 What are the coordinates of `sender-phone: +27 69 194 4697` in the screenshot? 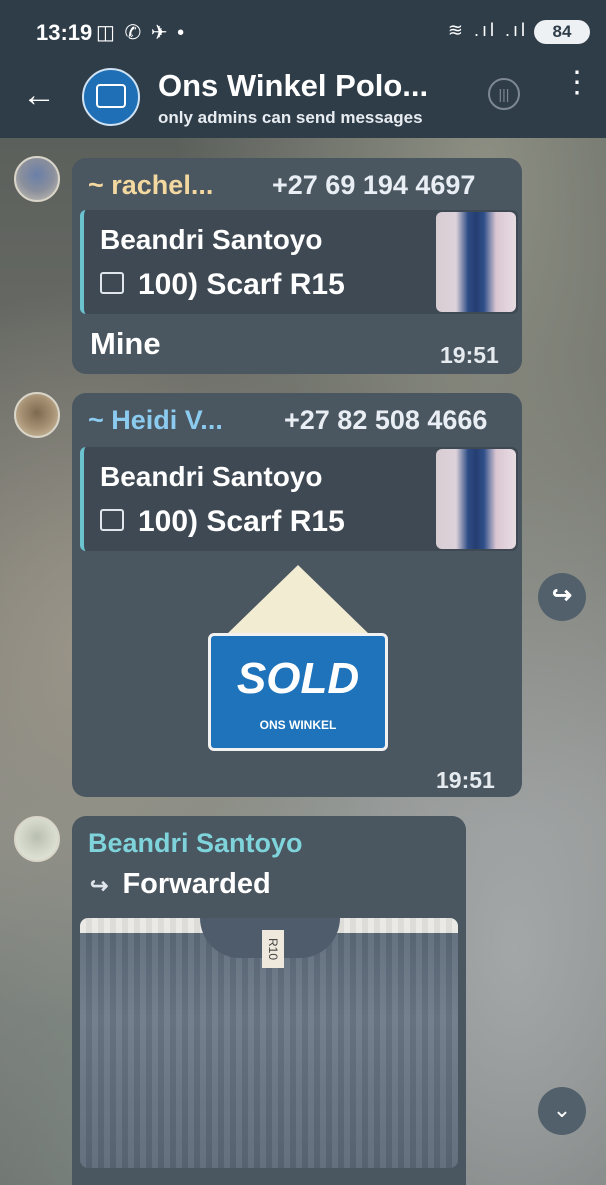 It's located at (374, 185).